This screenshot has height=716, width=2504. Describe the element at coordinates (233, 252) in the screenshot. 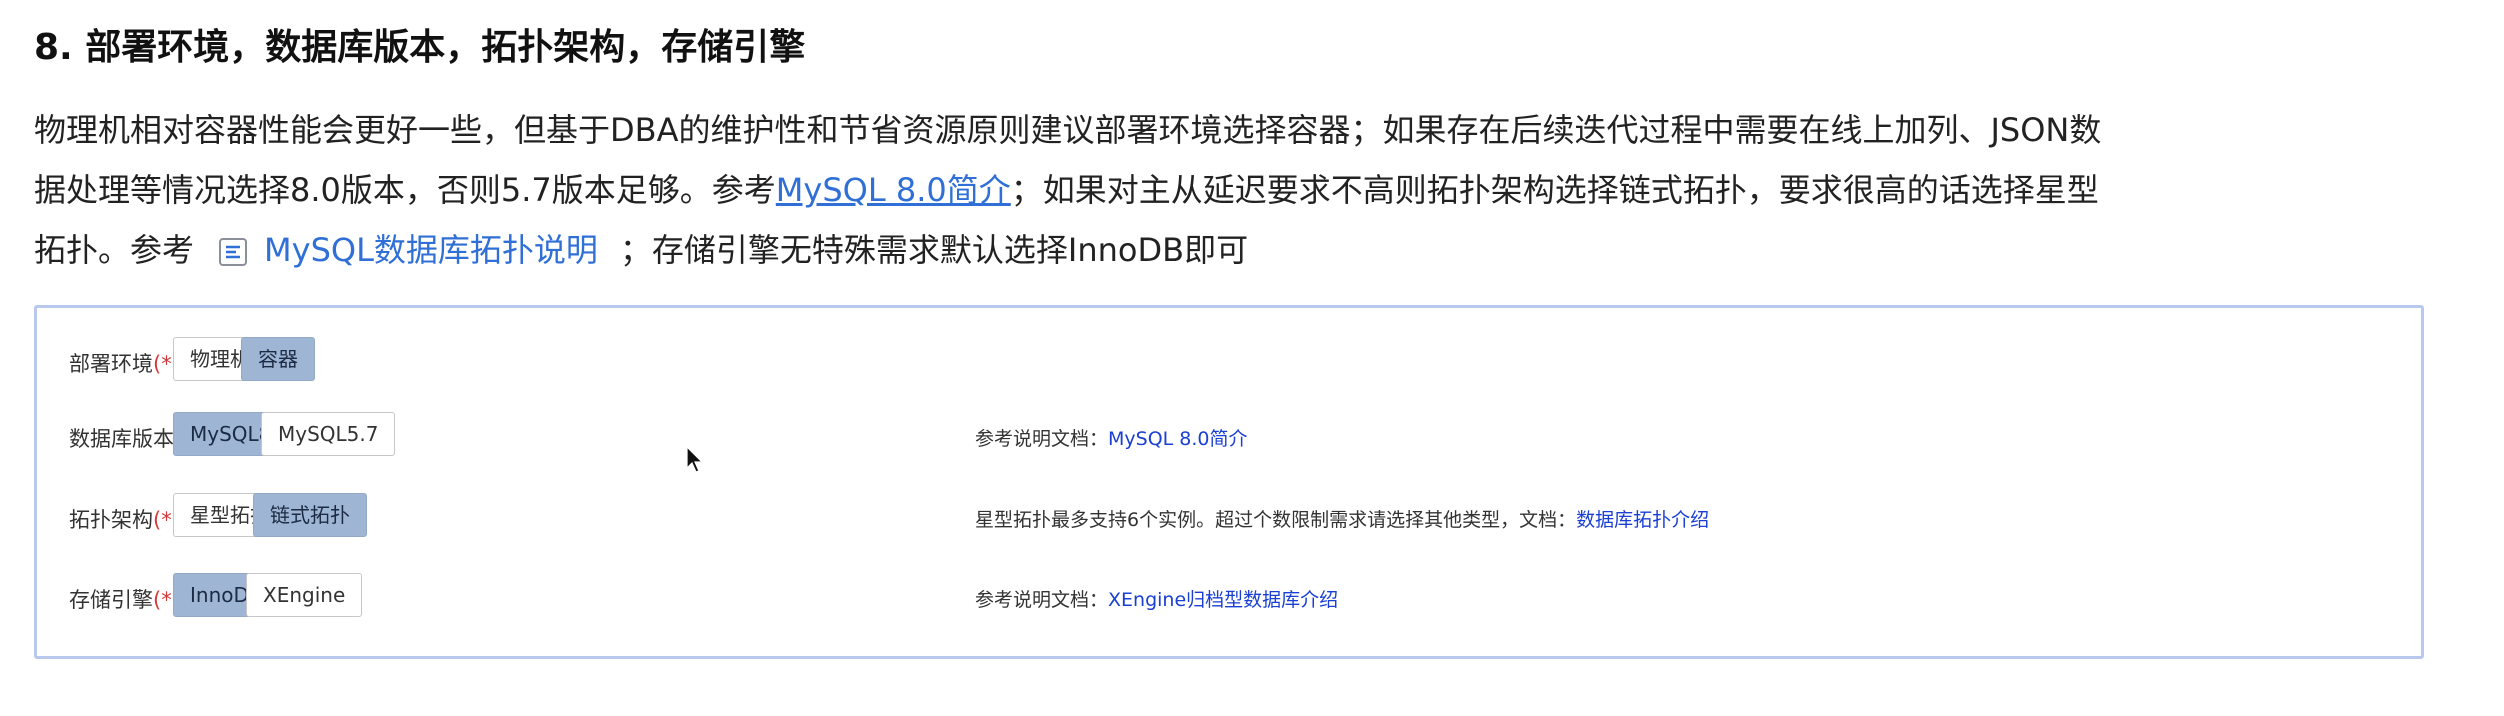

I see `doc-icon` at that location.